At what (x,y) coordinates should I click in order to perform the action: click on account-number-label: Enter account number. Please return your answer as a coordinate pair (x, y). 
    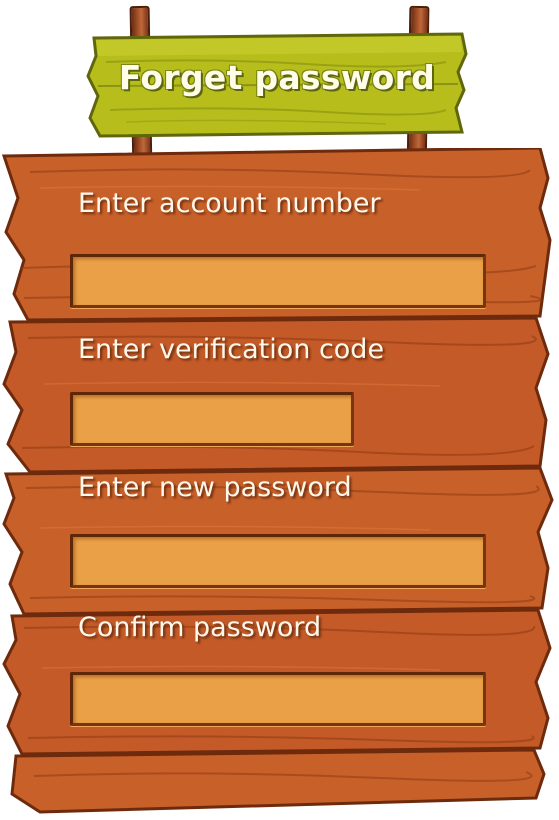
    Looking at the image, I should click on (229, 203).